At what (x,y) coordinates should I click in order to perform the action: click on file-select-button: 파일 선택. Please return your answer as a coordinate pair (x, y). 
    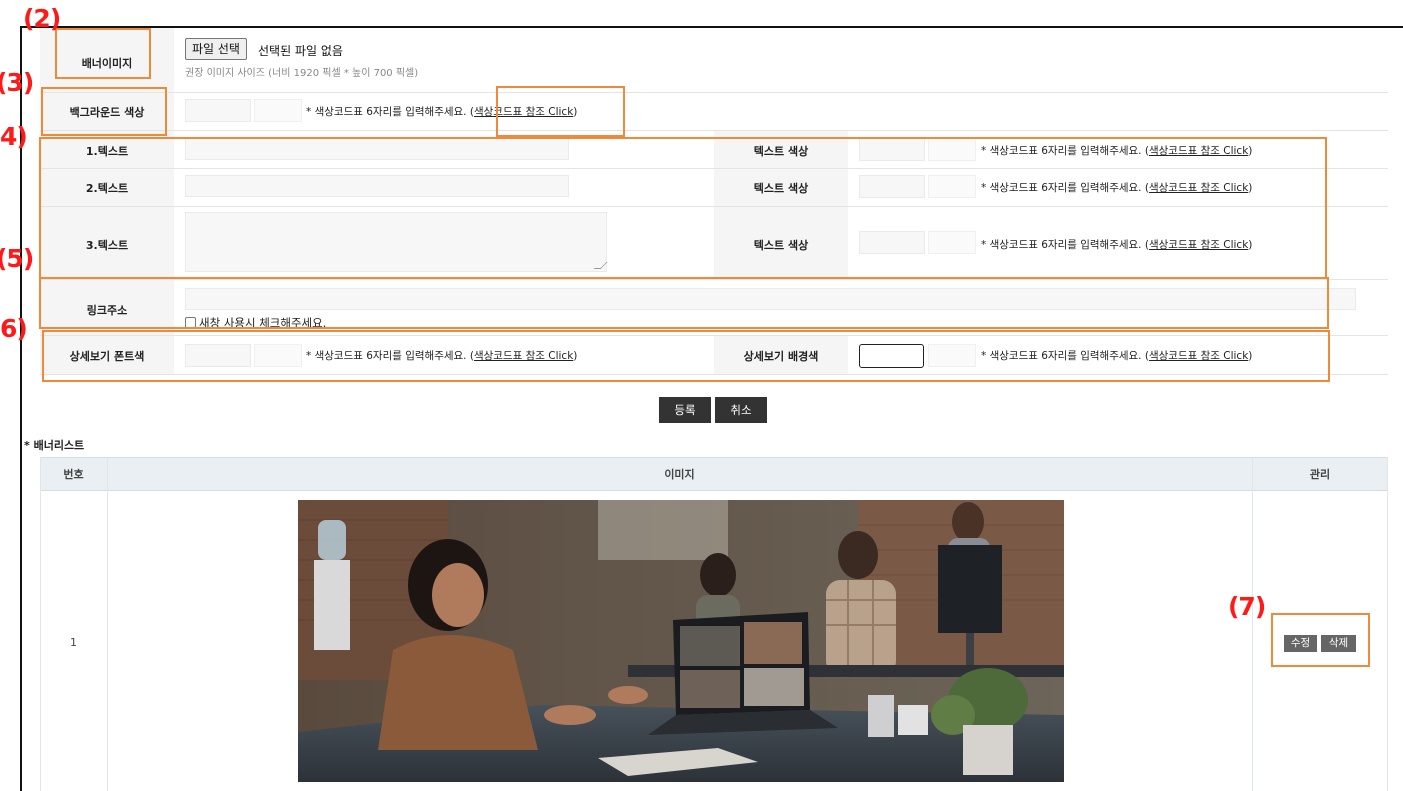
    Looking at the image, I should click on (216, 49).